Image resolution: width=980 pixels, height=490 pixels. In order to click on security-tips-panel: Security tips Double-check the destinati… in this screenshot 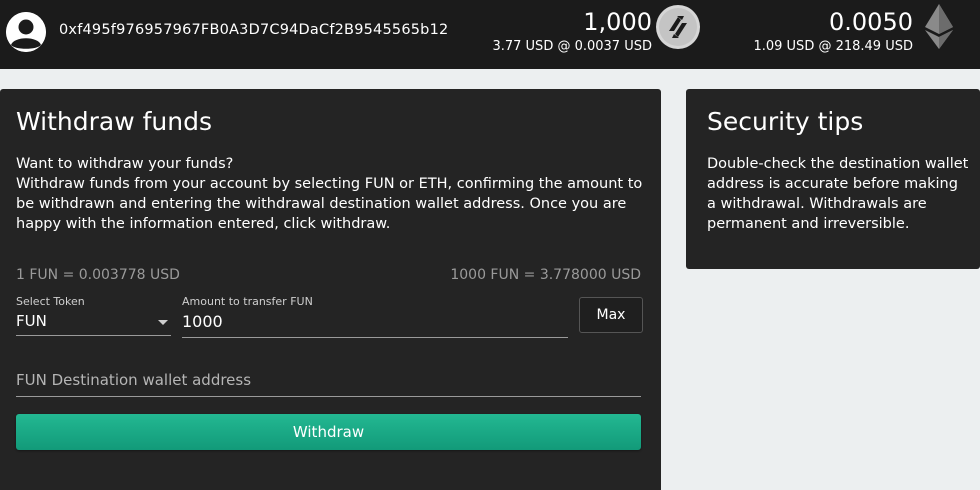, I will do `click(833, 179)`.